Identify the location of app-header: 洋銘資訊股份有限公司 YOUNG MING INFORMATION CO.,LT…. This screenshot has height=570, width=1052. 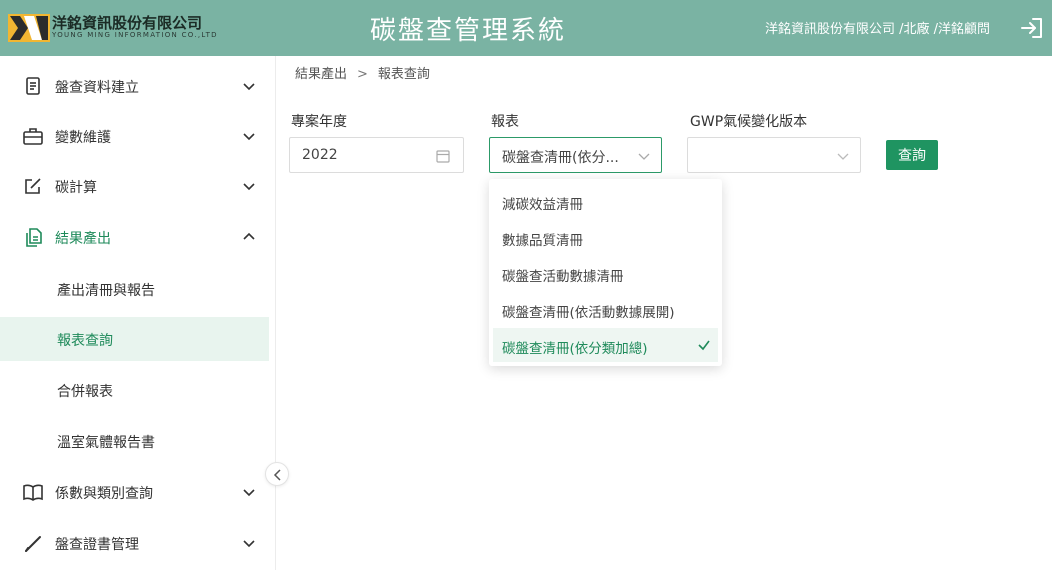
(526, 28).